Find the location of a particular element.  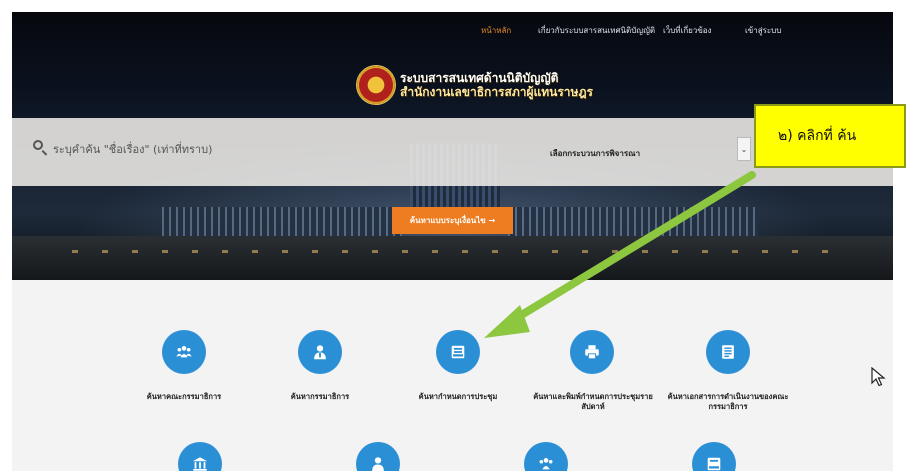

search-committee-documents-label: ค้นหาเอกสารการดำเนินงานของคณะกรรมาธิการ is located at coordinates (728, 402).